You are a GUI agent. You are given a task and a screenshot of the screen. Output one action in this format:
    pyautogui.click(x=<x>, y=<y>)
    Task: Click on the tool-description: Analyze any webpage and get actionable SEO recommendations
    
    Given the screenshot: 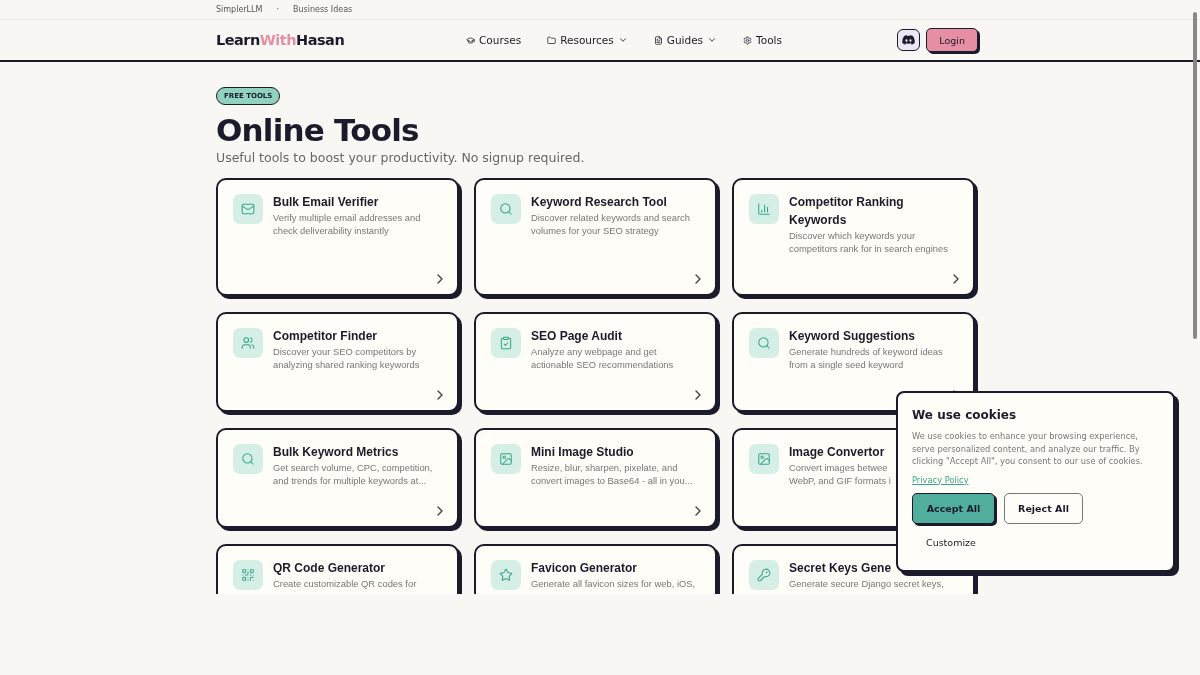 What is the action you would take?
    pyautogui.click(x=603, y=358)
    